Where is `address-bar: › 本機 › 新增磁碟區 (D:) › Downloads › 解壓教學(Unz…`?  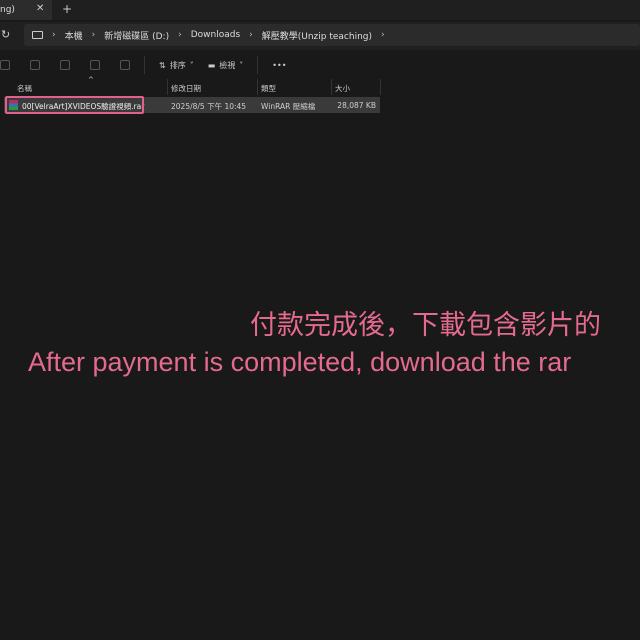
address-bar: › 本機 › 新增磁碟區 (D:) › Downloads › 解壓教學(Unz… is located at coordinates (332, 35).